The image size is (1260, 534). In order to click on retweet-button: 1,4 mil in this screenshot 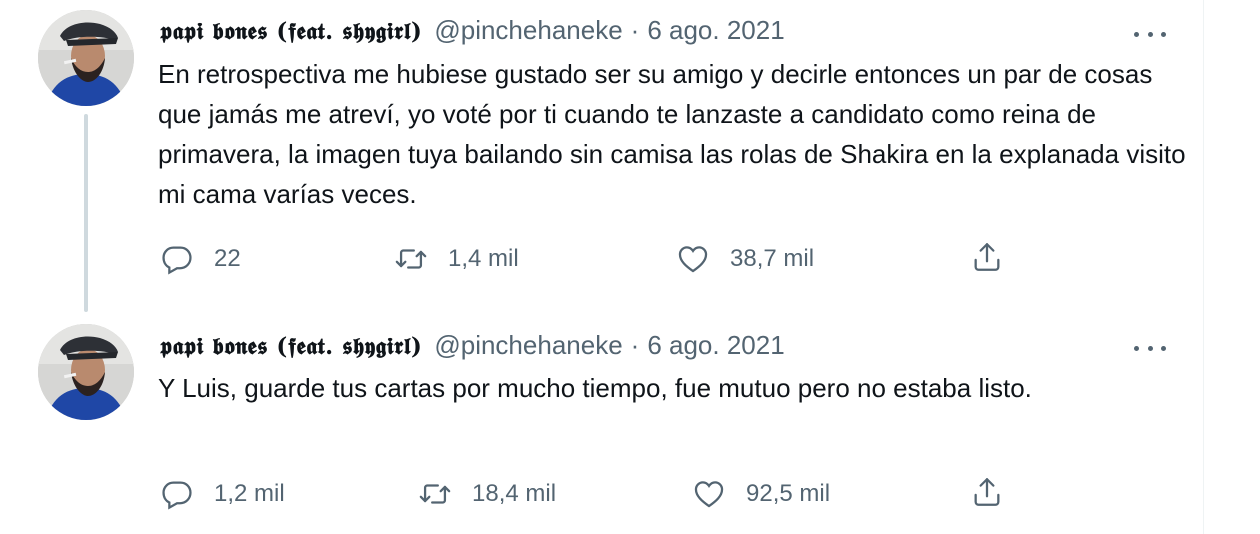, I will do `click(456, 259)`.